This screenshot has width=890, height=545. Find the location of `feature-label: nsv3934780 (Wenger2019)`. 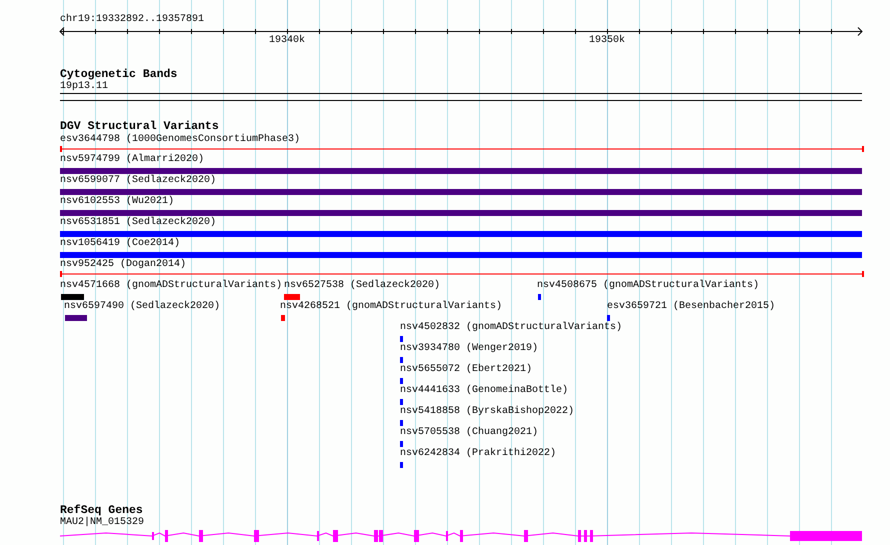

feature-label: nsv3934780 (Wenger2019) is located at coordinates (469, 349).